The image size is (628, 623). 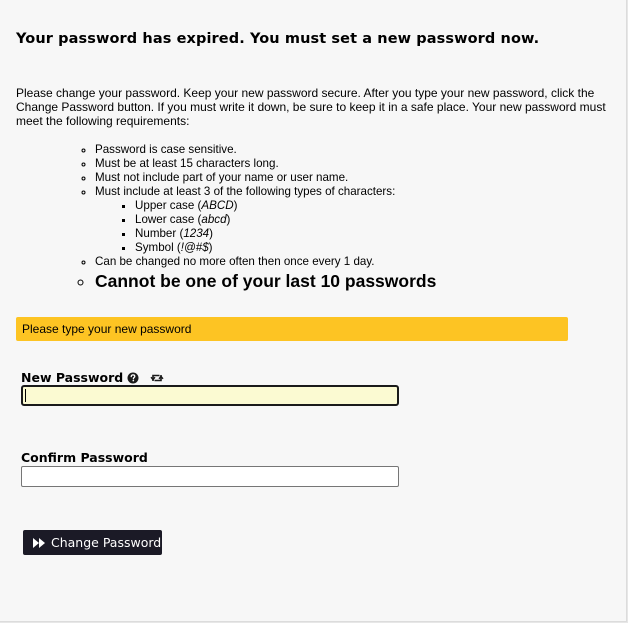 What do you see at coordinates (157, 378) in the screenshot?
I see `retweet-icon` at bounding box center [157, 378].